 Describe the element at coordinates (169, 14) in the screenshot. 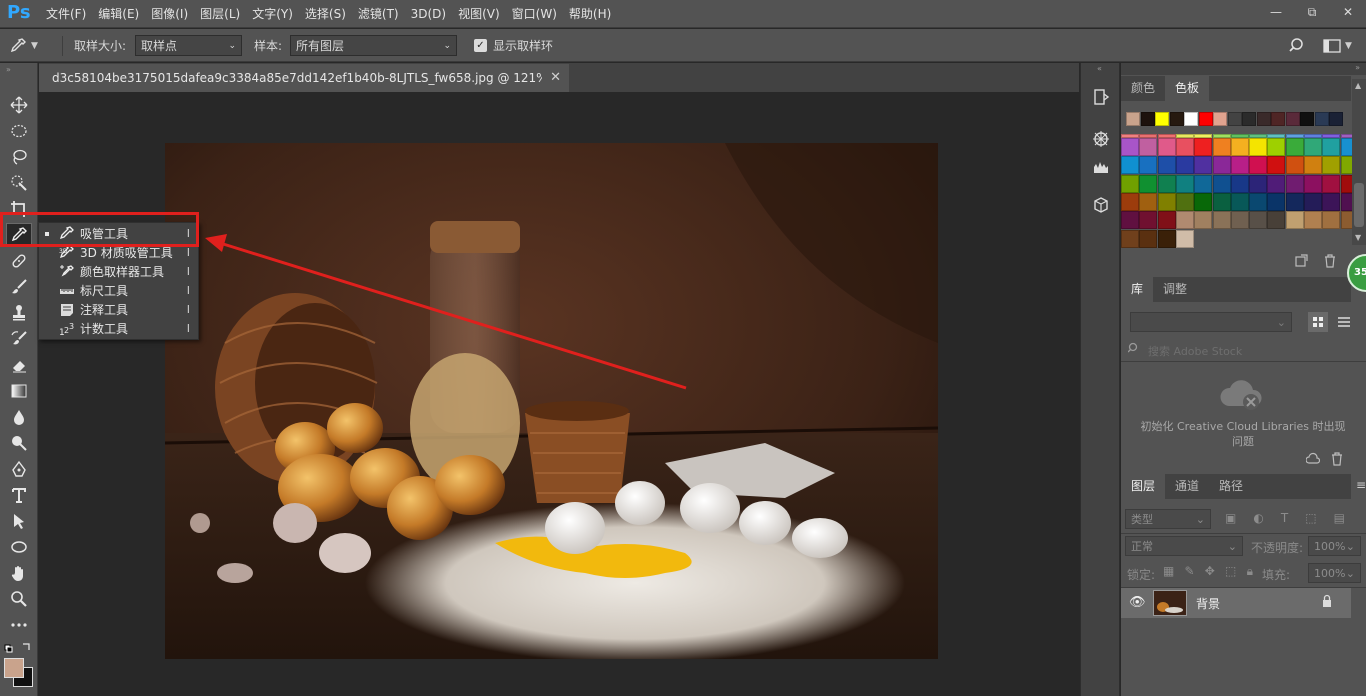

I see `menu-item: 图像(I)` at that location.